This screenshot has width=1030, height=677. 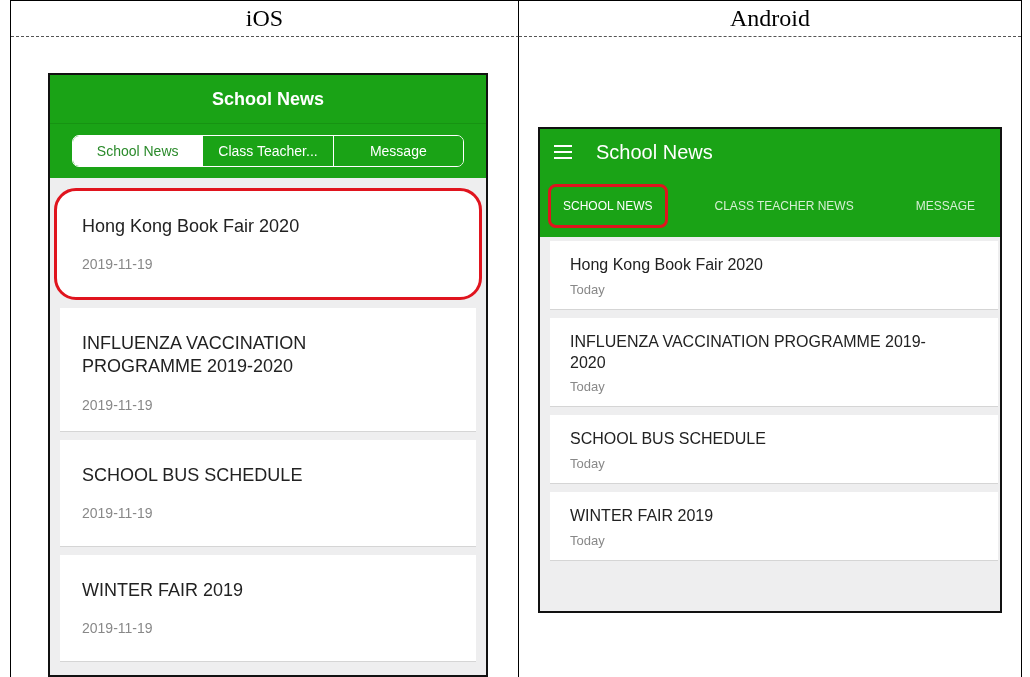 What do you see at coordinates (563, 152) in the screenshot?
I see `menu-icon` at bounding box center [563, 152].